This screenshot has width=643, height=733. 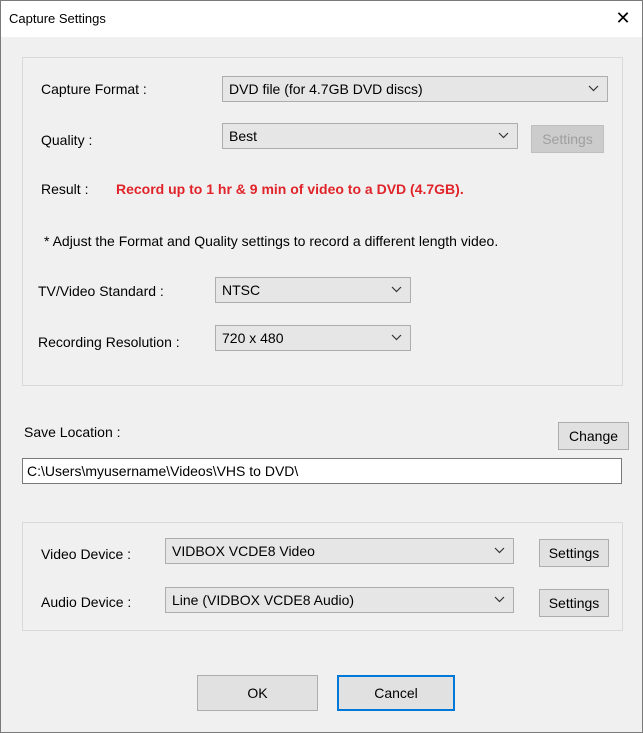 What do you see at coordinates (57, 18) in the screenshot?
I see `window-title: Capture Settings` at bounding box center [57, 18].